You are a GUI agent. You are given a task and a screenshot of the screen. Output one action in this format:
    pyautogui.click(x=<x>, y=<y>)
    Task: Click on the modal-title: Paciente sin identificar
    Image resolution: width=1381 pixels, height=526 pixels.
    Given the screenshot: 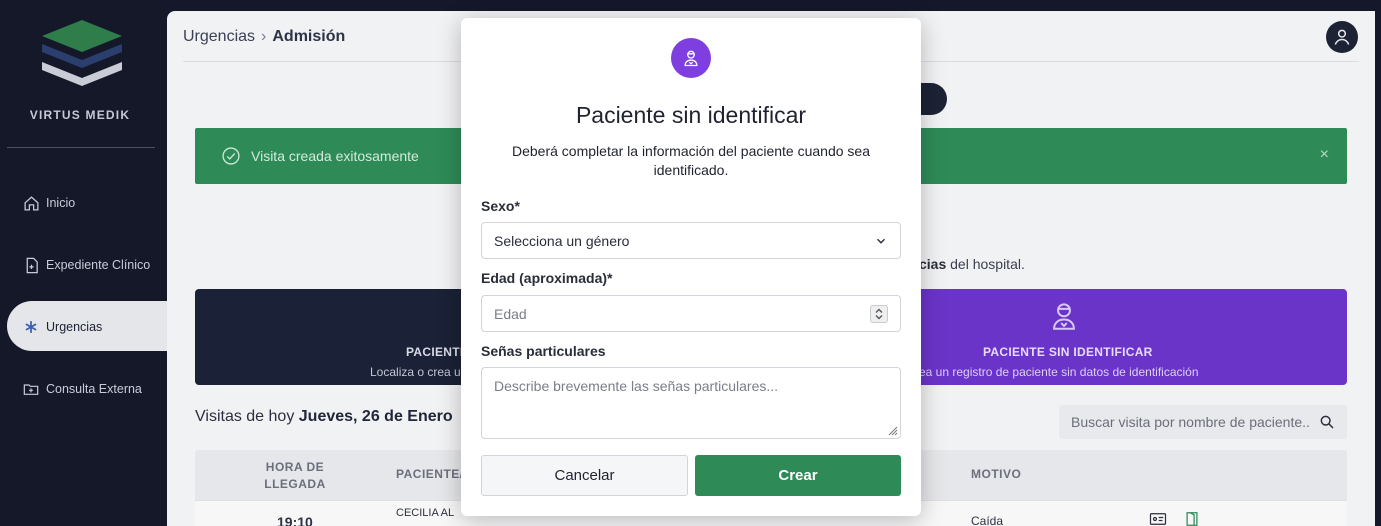 What is the action you would take?
    pyautogui.click(x=691, y=115)
    